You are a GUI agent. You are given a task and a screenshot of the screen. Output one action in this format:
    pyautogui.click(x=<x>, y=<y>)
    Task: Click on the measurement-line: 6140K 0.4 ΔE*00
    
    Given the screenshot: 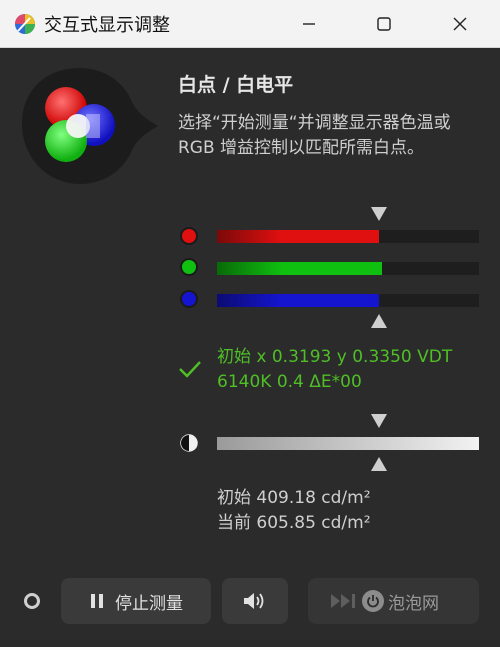 What is the action you would take?
    pyautogui.click(x=289, y=382)
    